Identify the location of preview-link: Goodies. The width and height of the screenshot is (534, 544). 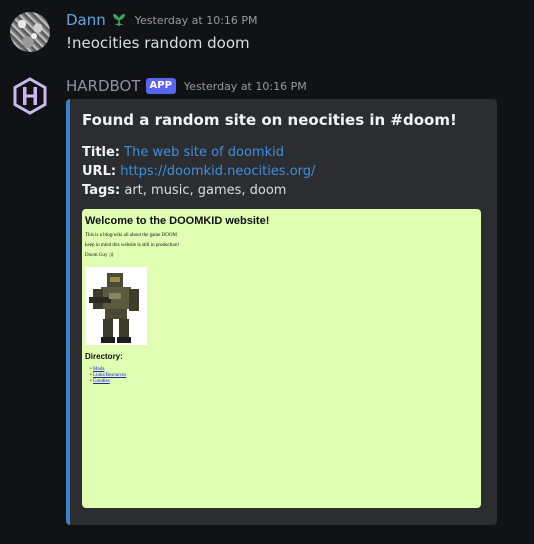
(101, 381).